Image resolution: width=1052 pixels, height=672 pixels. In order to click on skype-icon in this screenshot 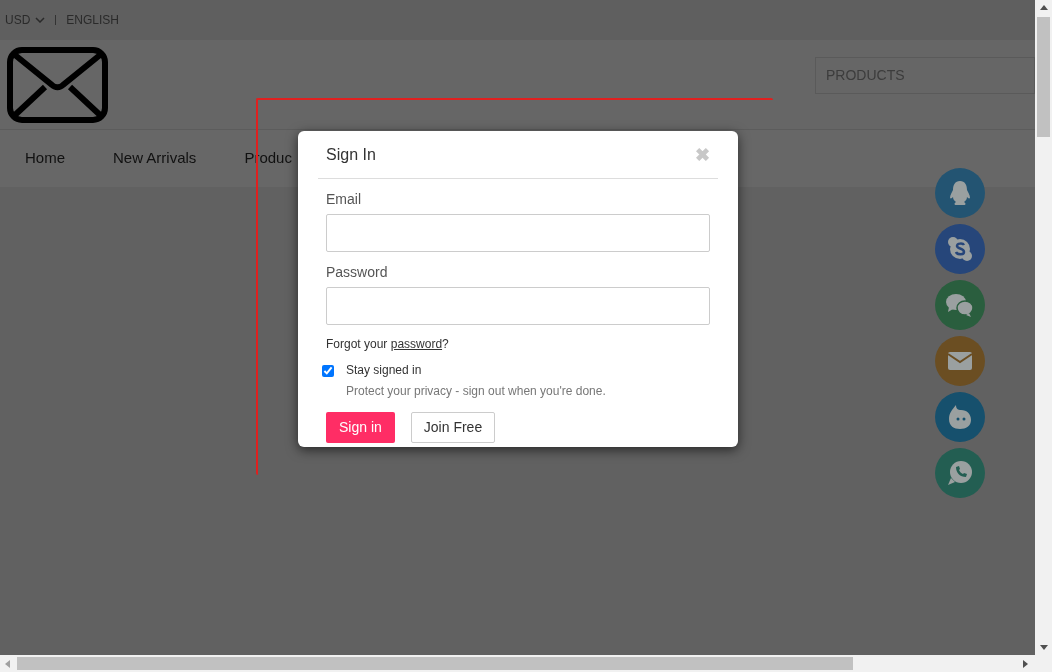, I will do `click(960, 249)`.